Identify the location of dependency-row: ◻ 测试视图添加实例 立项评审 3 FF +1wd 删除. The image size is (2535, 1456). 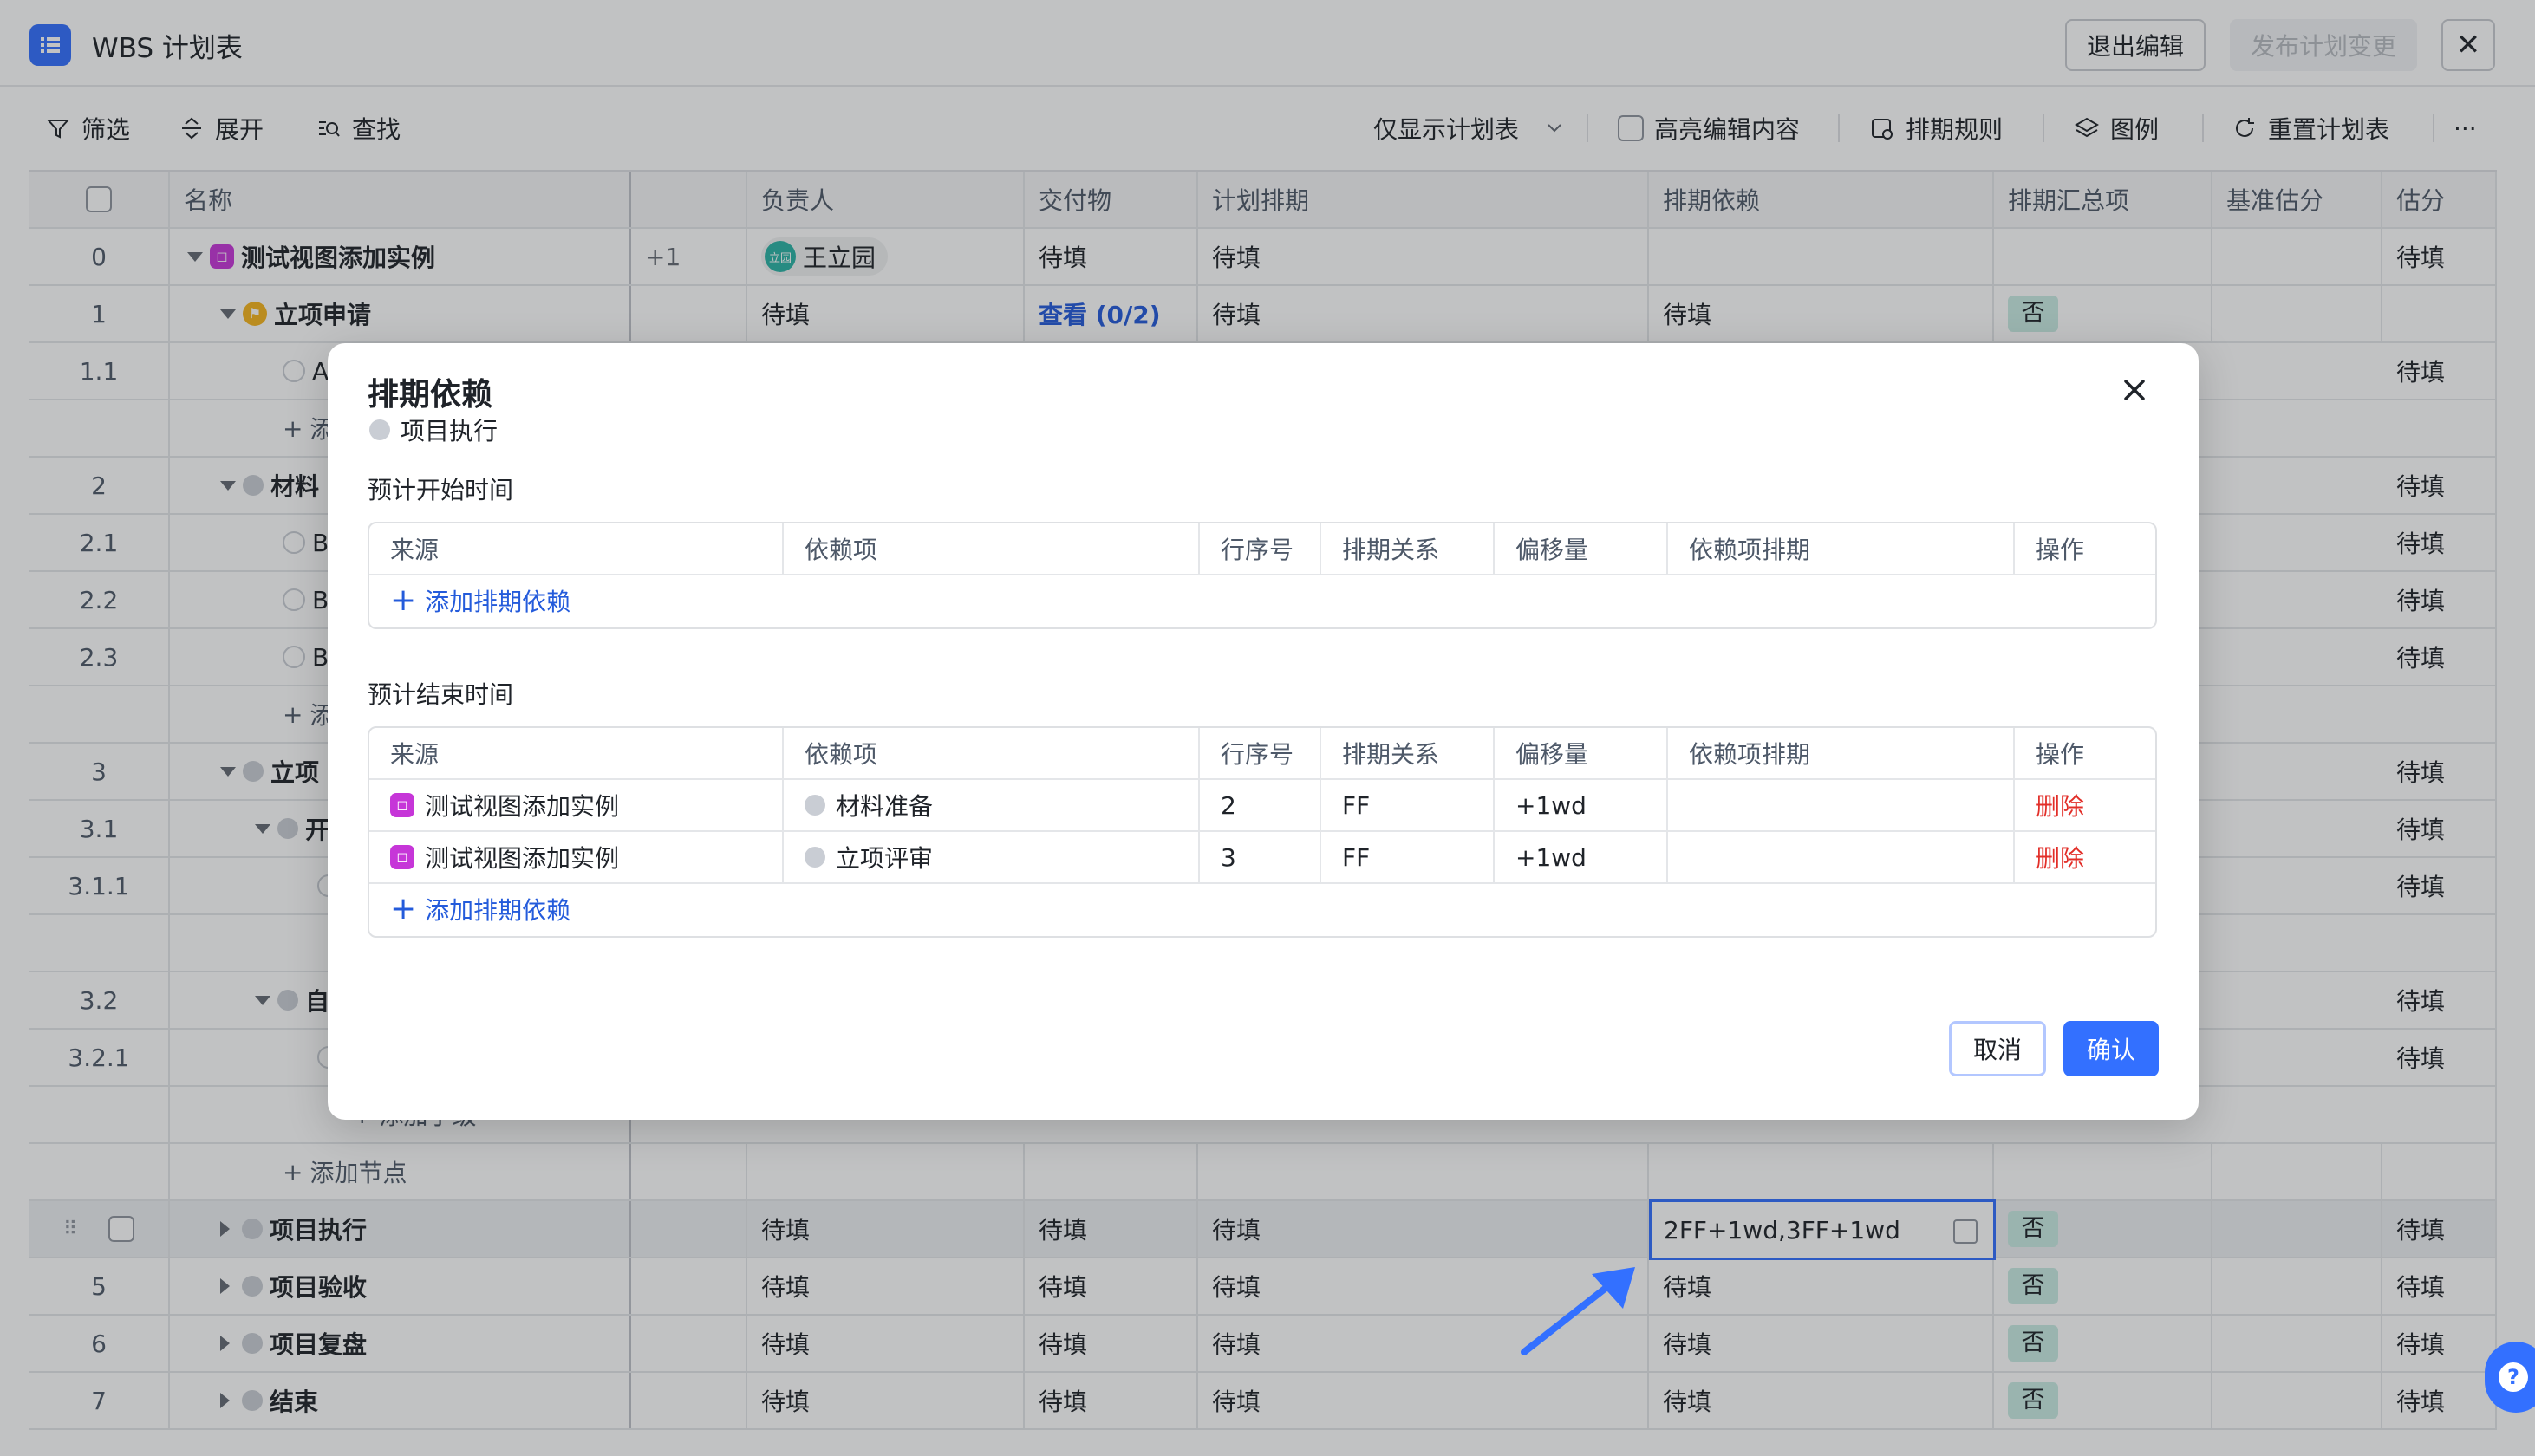
(1262, 858).